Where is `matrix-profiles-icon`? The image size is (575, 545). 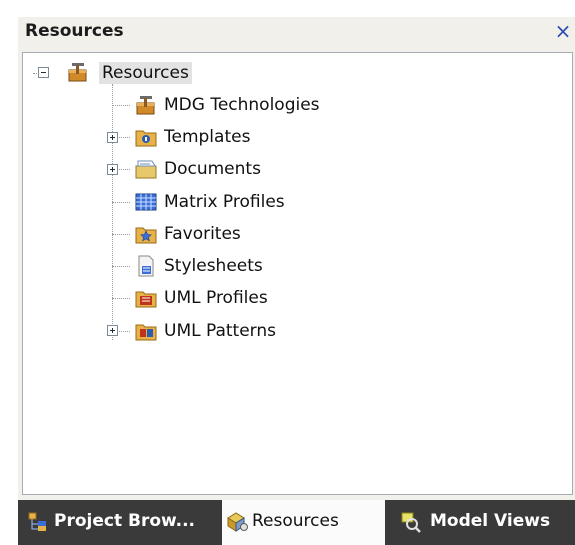
matrix-profiles-icon is located at coordinates (146, 201).